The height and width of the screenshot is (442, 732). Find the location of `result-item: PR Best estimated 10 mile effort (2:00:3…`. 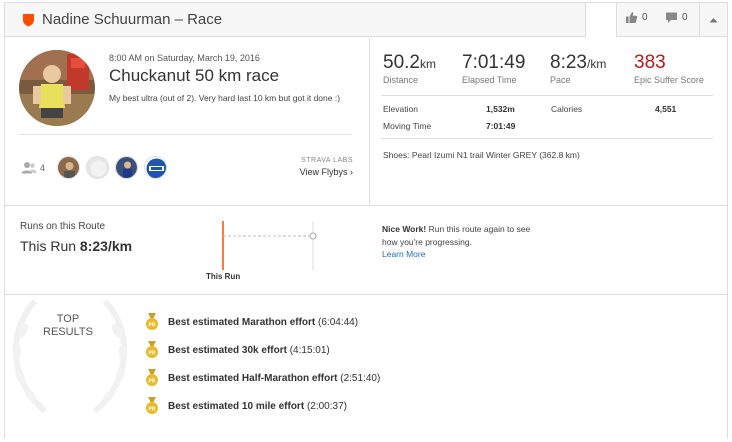

result-item: PR Best estimated 10 mile effort (2:00:3… is located at coordinates (246, 406).